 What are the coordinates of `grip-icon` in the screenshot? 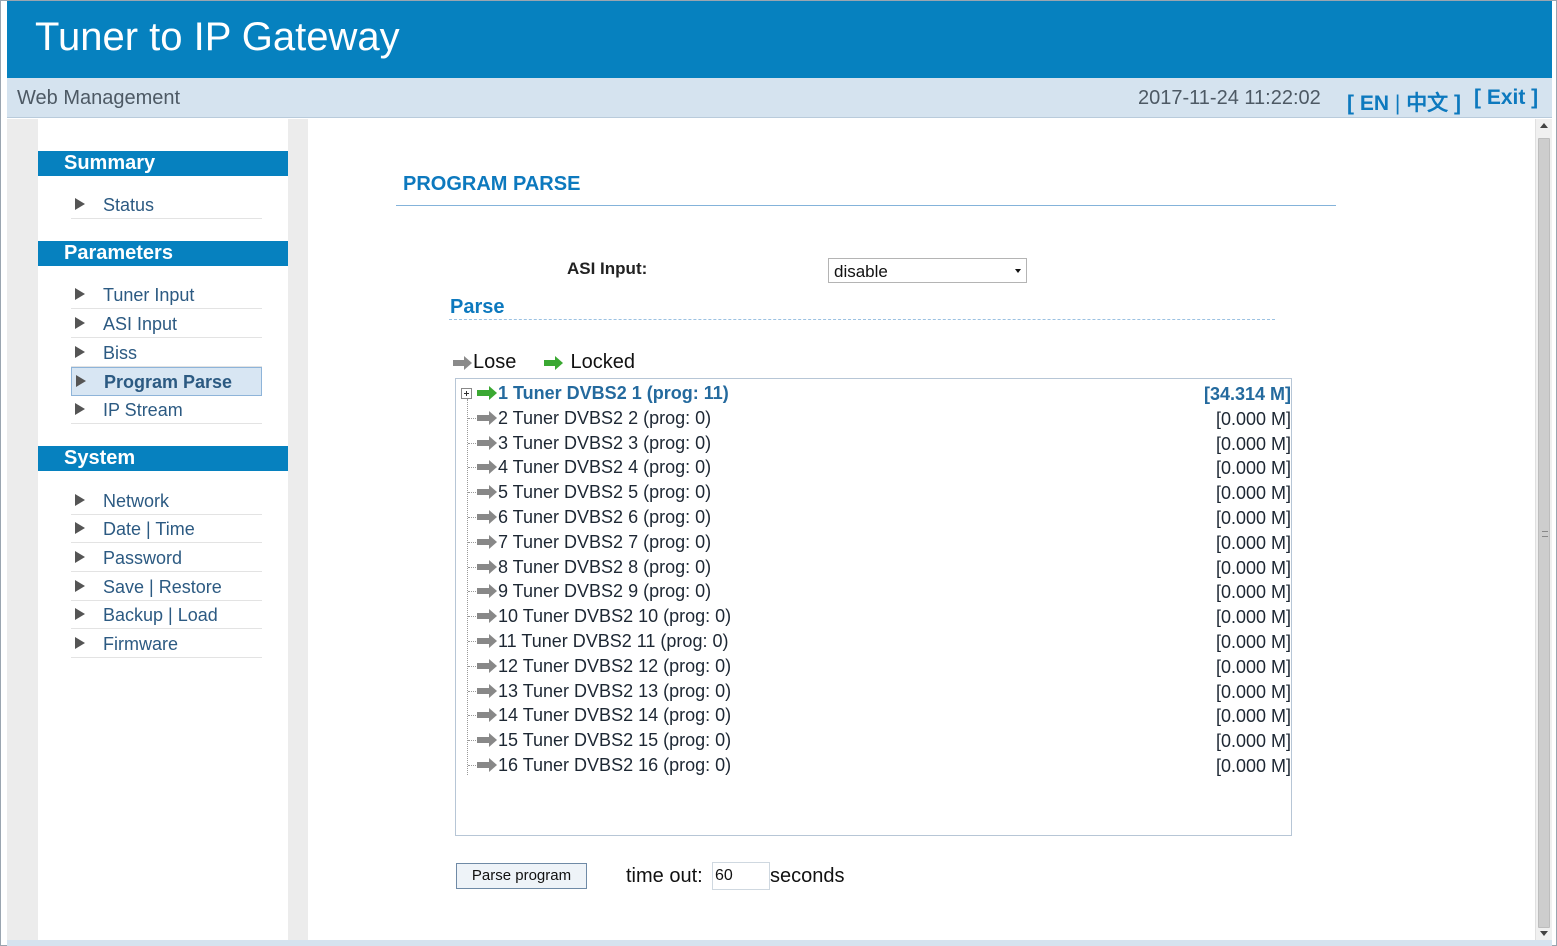 It's located at (1545, 534).